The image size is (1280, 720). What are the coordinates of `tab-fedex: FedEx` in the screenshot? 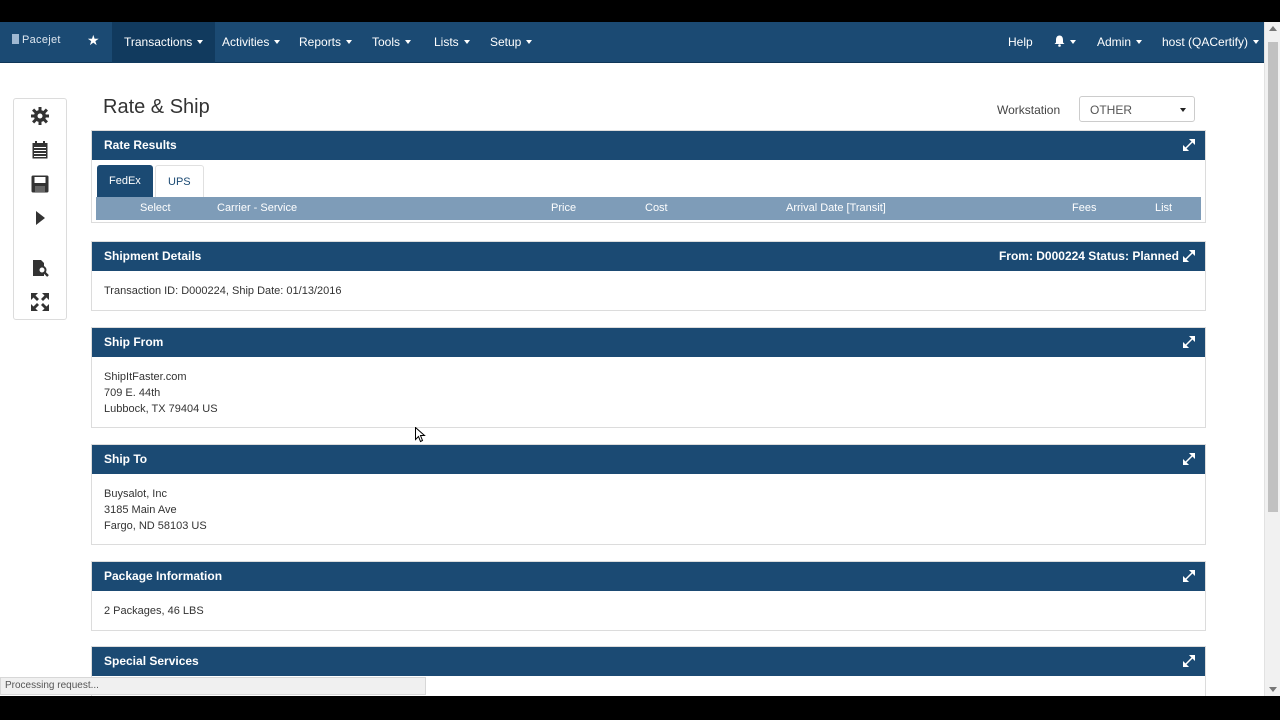 It's located at (125, 181).